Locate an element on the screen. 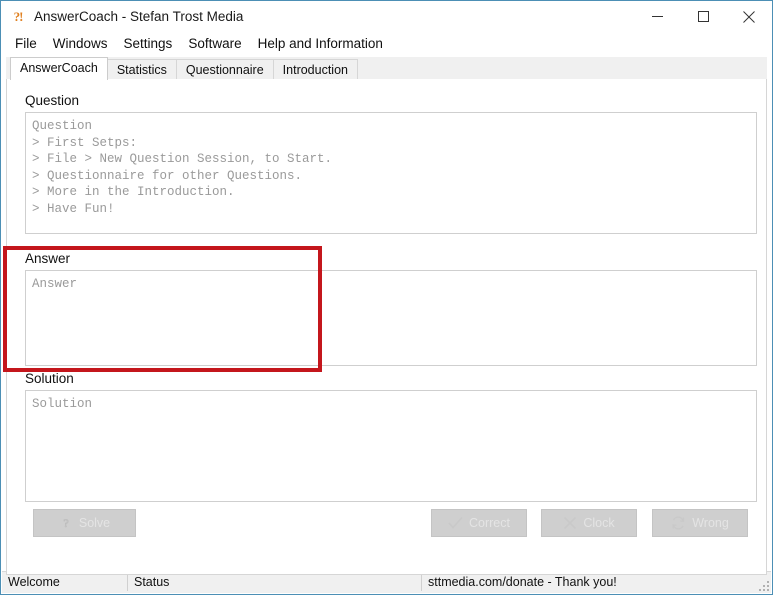 This screenshot has height=595, width=773. answer-label: Answer is located at coordinates (48, 258).